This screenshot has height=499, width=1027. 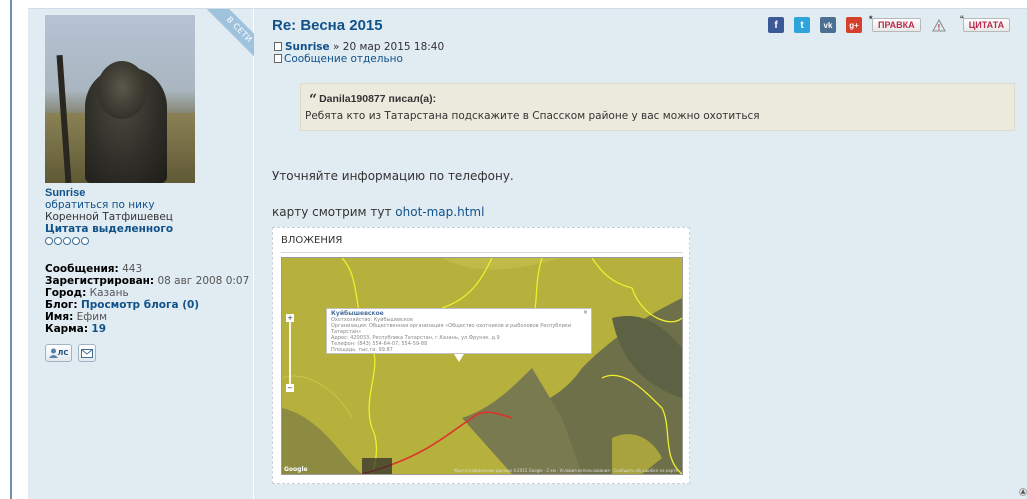 I want to click on attachments-heading: ВЛОЖЕНИЯ, so click(x=312, y=240).